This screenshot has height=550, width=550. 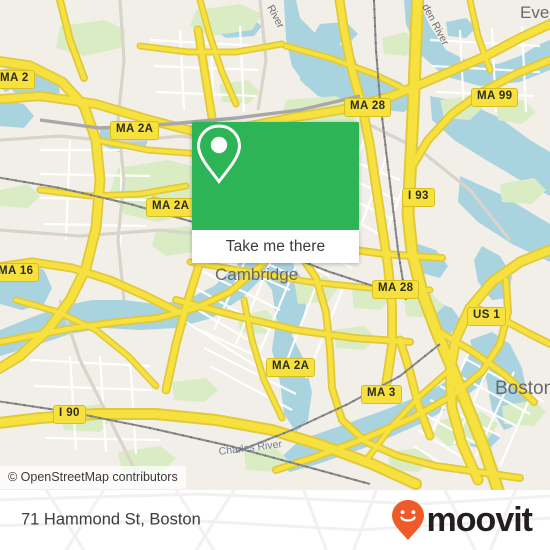 I want to click on moovit-wordmark: moovit, so click(x=479, y=520).